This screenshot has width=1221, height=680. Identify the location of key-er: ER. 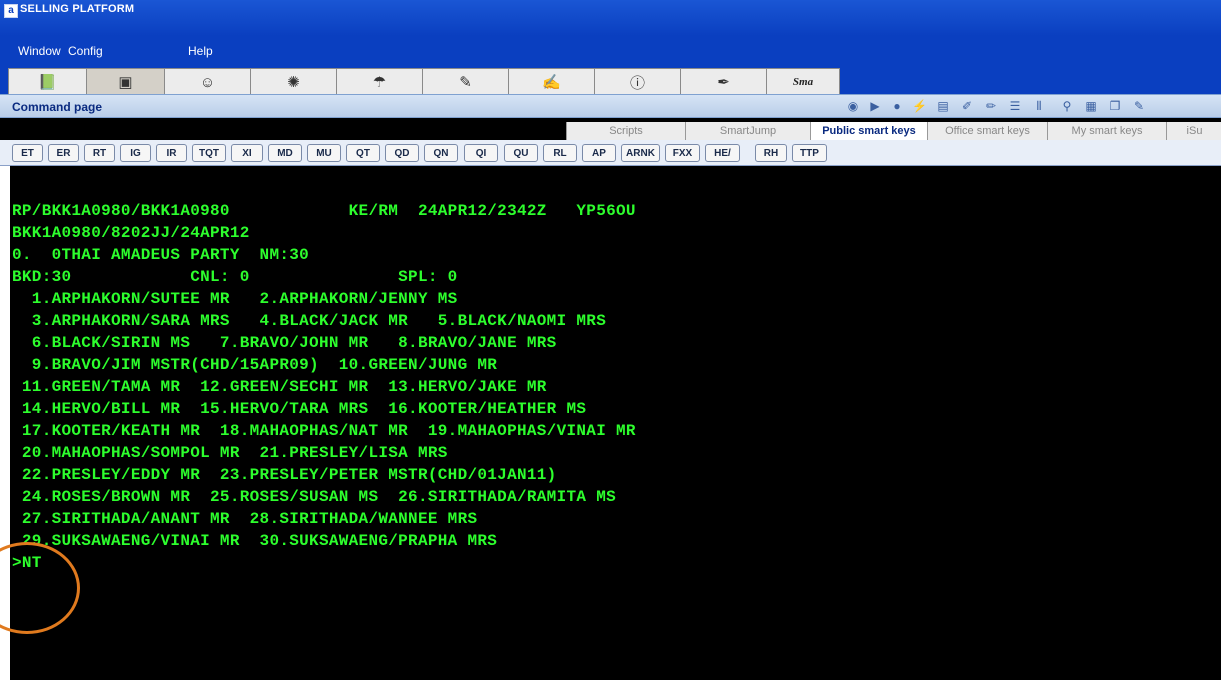
(63, 153).